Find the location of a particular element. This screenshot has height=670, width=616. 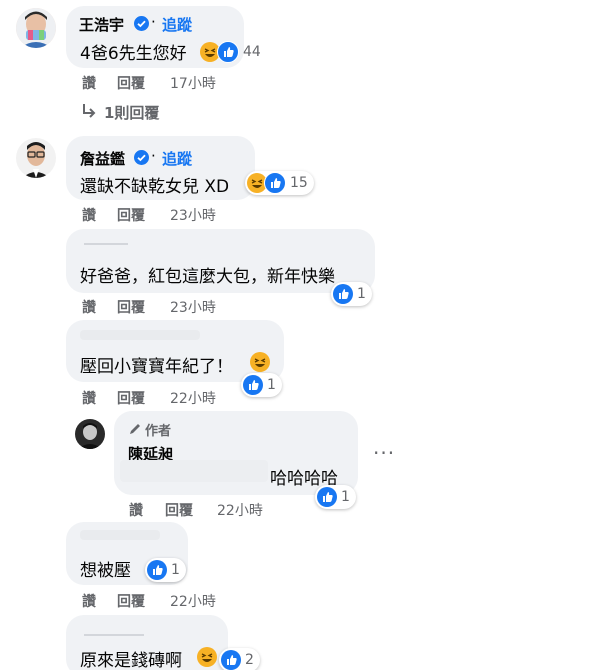

more-options-icon: ··· is located at coordinates (384, 453).